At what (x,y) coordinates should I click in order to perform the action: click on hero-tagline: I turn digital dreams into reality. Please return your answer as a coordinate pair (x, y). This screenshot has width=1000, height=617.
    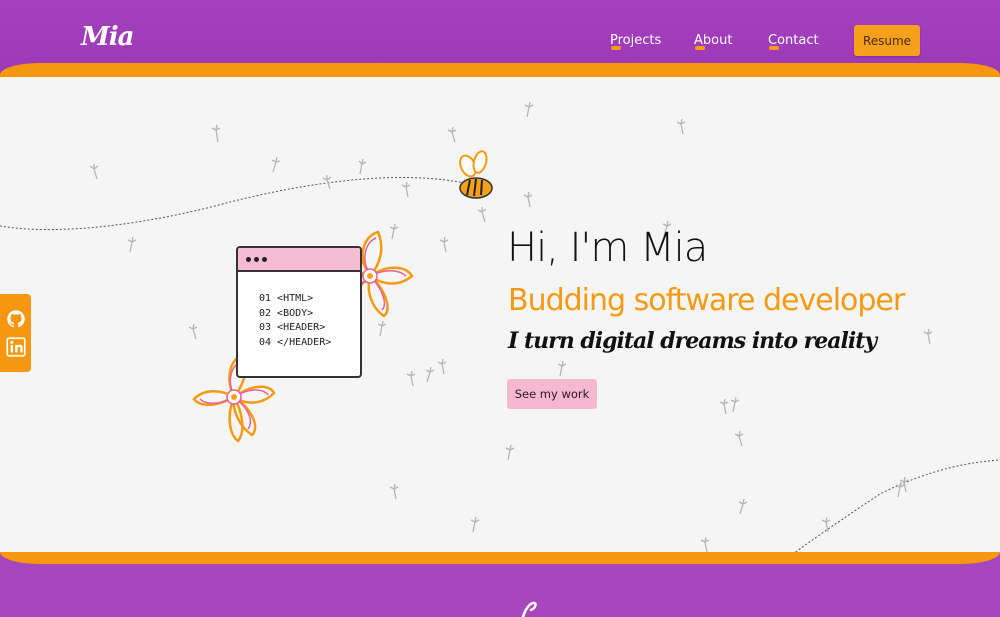
    Looking at the image, I should click on (692, 341).